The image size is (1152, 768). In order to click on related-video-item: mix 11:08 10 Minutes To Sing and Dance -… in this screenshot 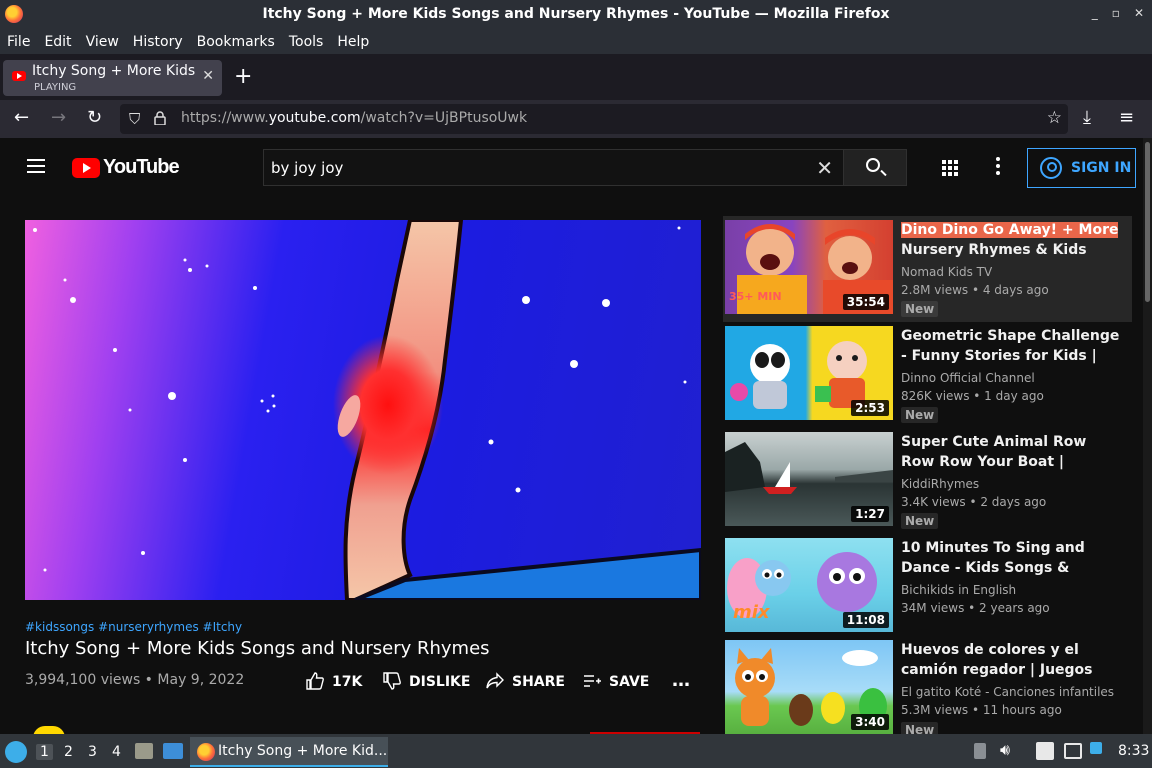, I will do `click(927, 587)`.